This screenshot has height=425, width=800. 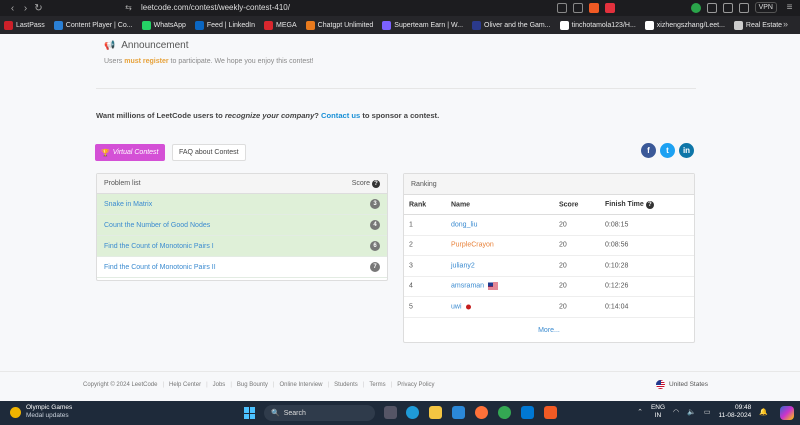 What do you see at coordinates (411, 225) in the screenshot?
I see `rank-cell: 1` at bounding box center [411, 225].